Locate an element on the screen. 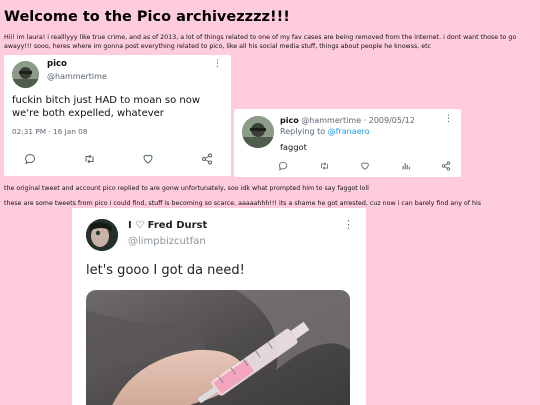 Image resolution: width=540 pixels, height=405 pixels. replying-prefix: Replying to is located at coordinates (304, 131).